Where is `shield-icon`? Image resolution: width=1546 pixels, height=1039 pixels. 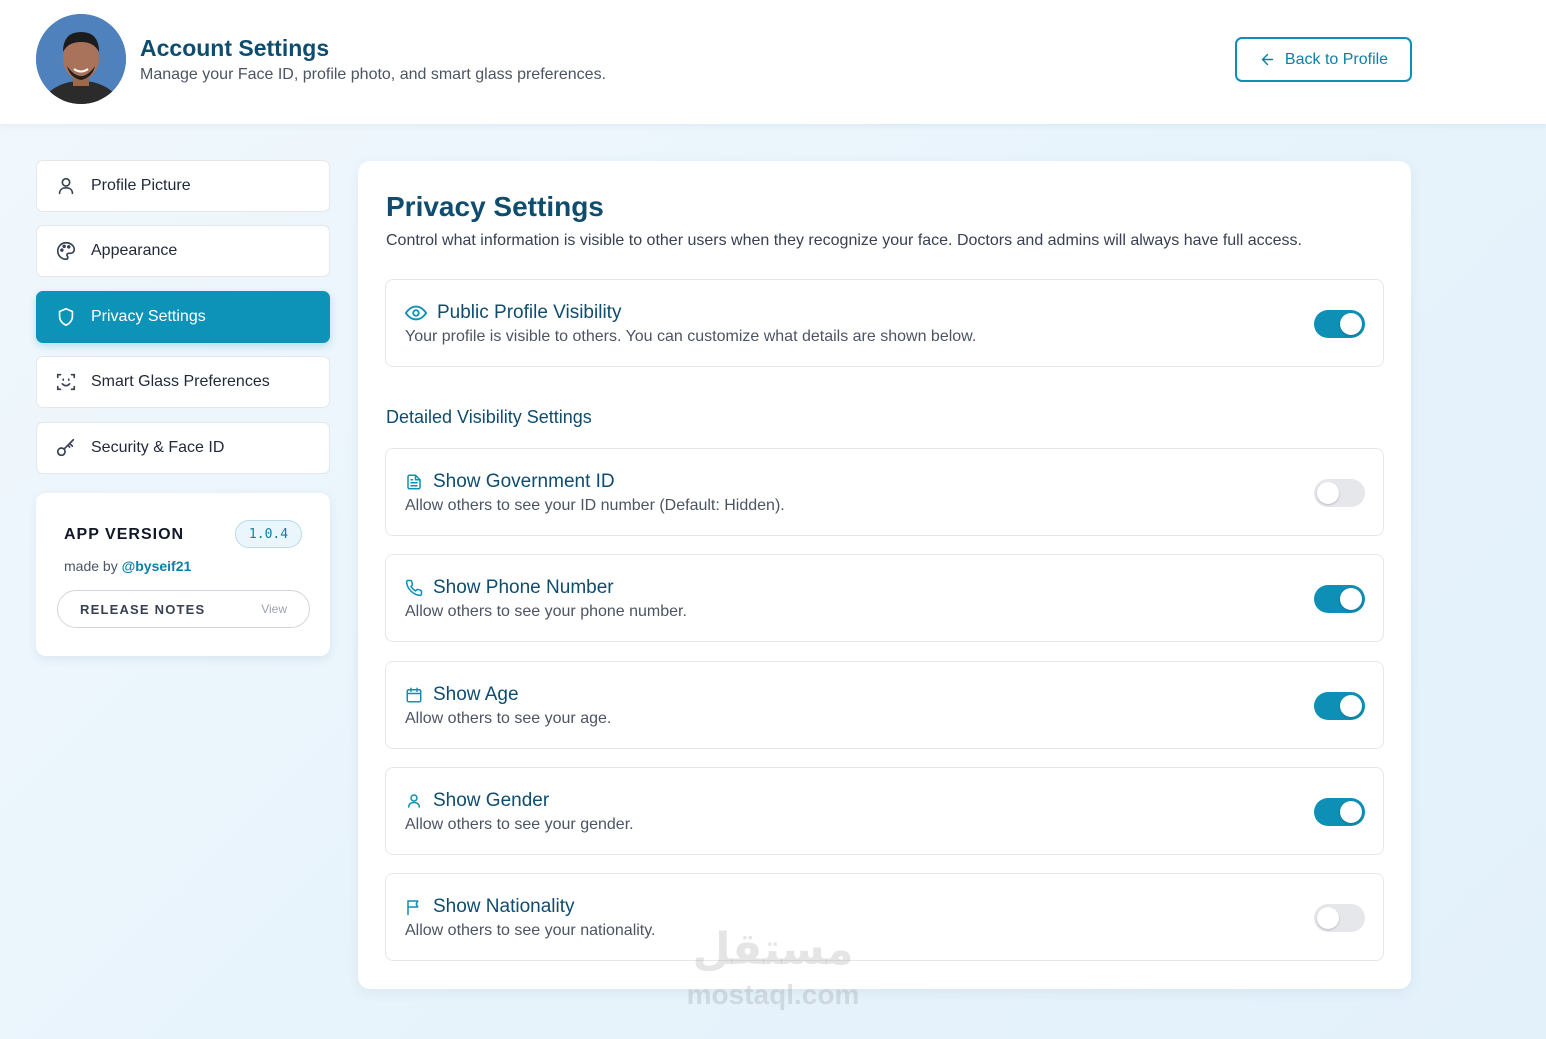 shield-icon is located at coordinates (66, 317).